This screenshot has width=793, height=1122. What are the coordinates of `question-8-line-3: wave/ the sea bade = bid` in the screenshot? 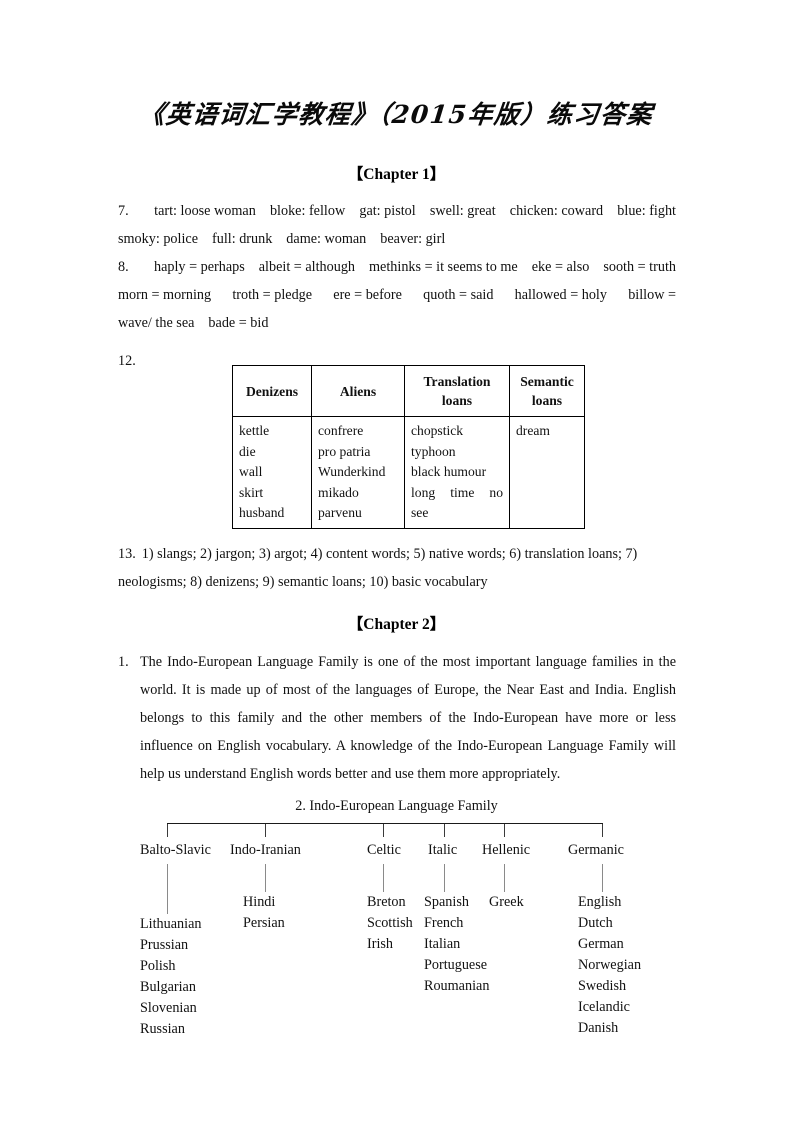 It's located at (397, 323).